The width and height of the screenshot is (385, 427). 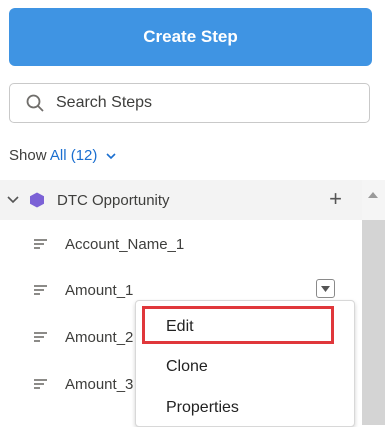 I want to click on menu-item-label: Edit, so click(x=180, y=326).